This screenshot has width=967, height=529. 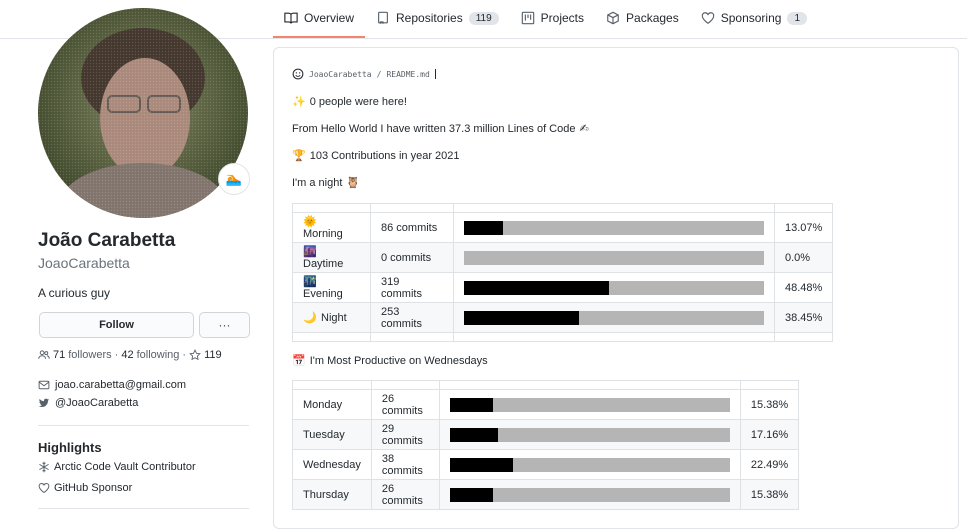 I want to click on sponsoring-count-badge: 1, so click(x=797, y=18).